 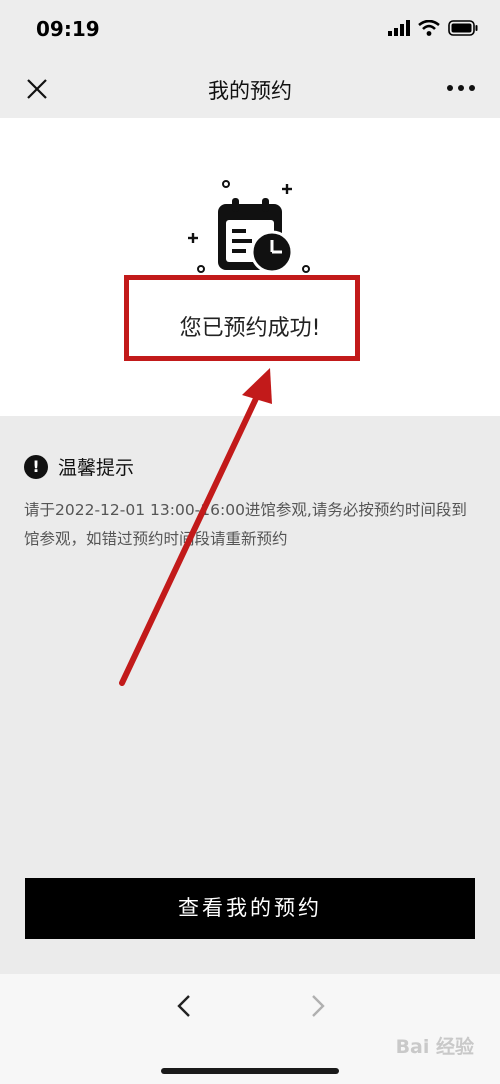 I want to click on status-icons, so click(x=433, y=28).